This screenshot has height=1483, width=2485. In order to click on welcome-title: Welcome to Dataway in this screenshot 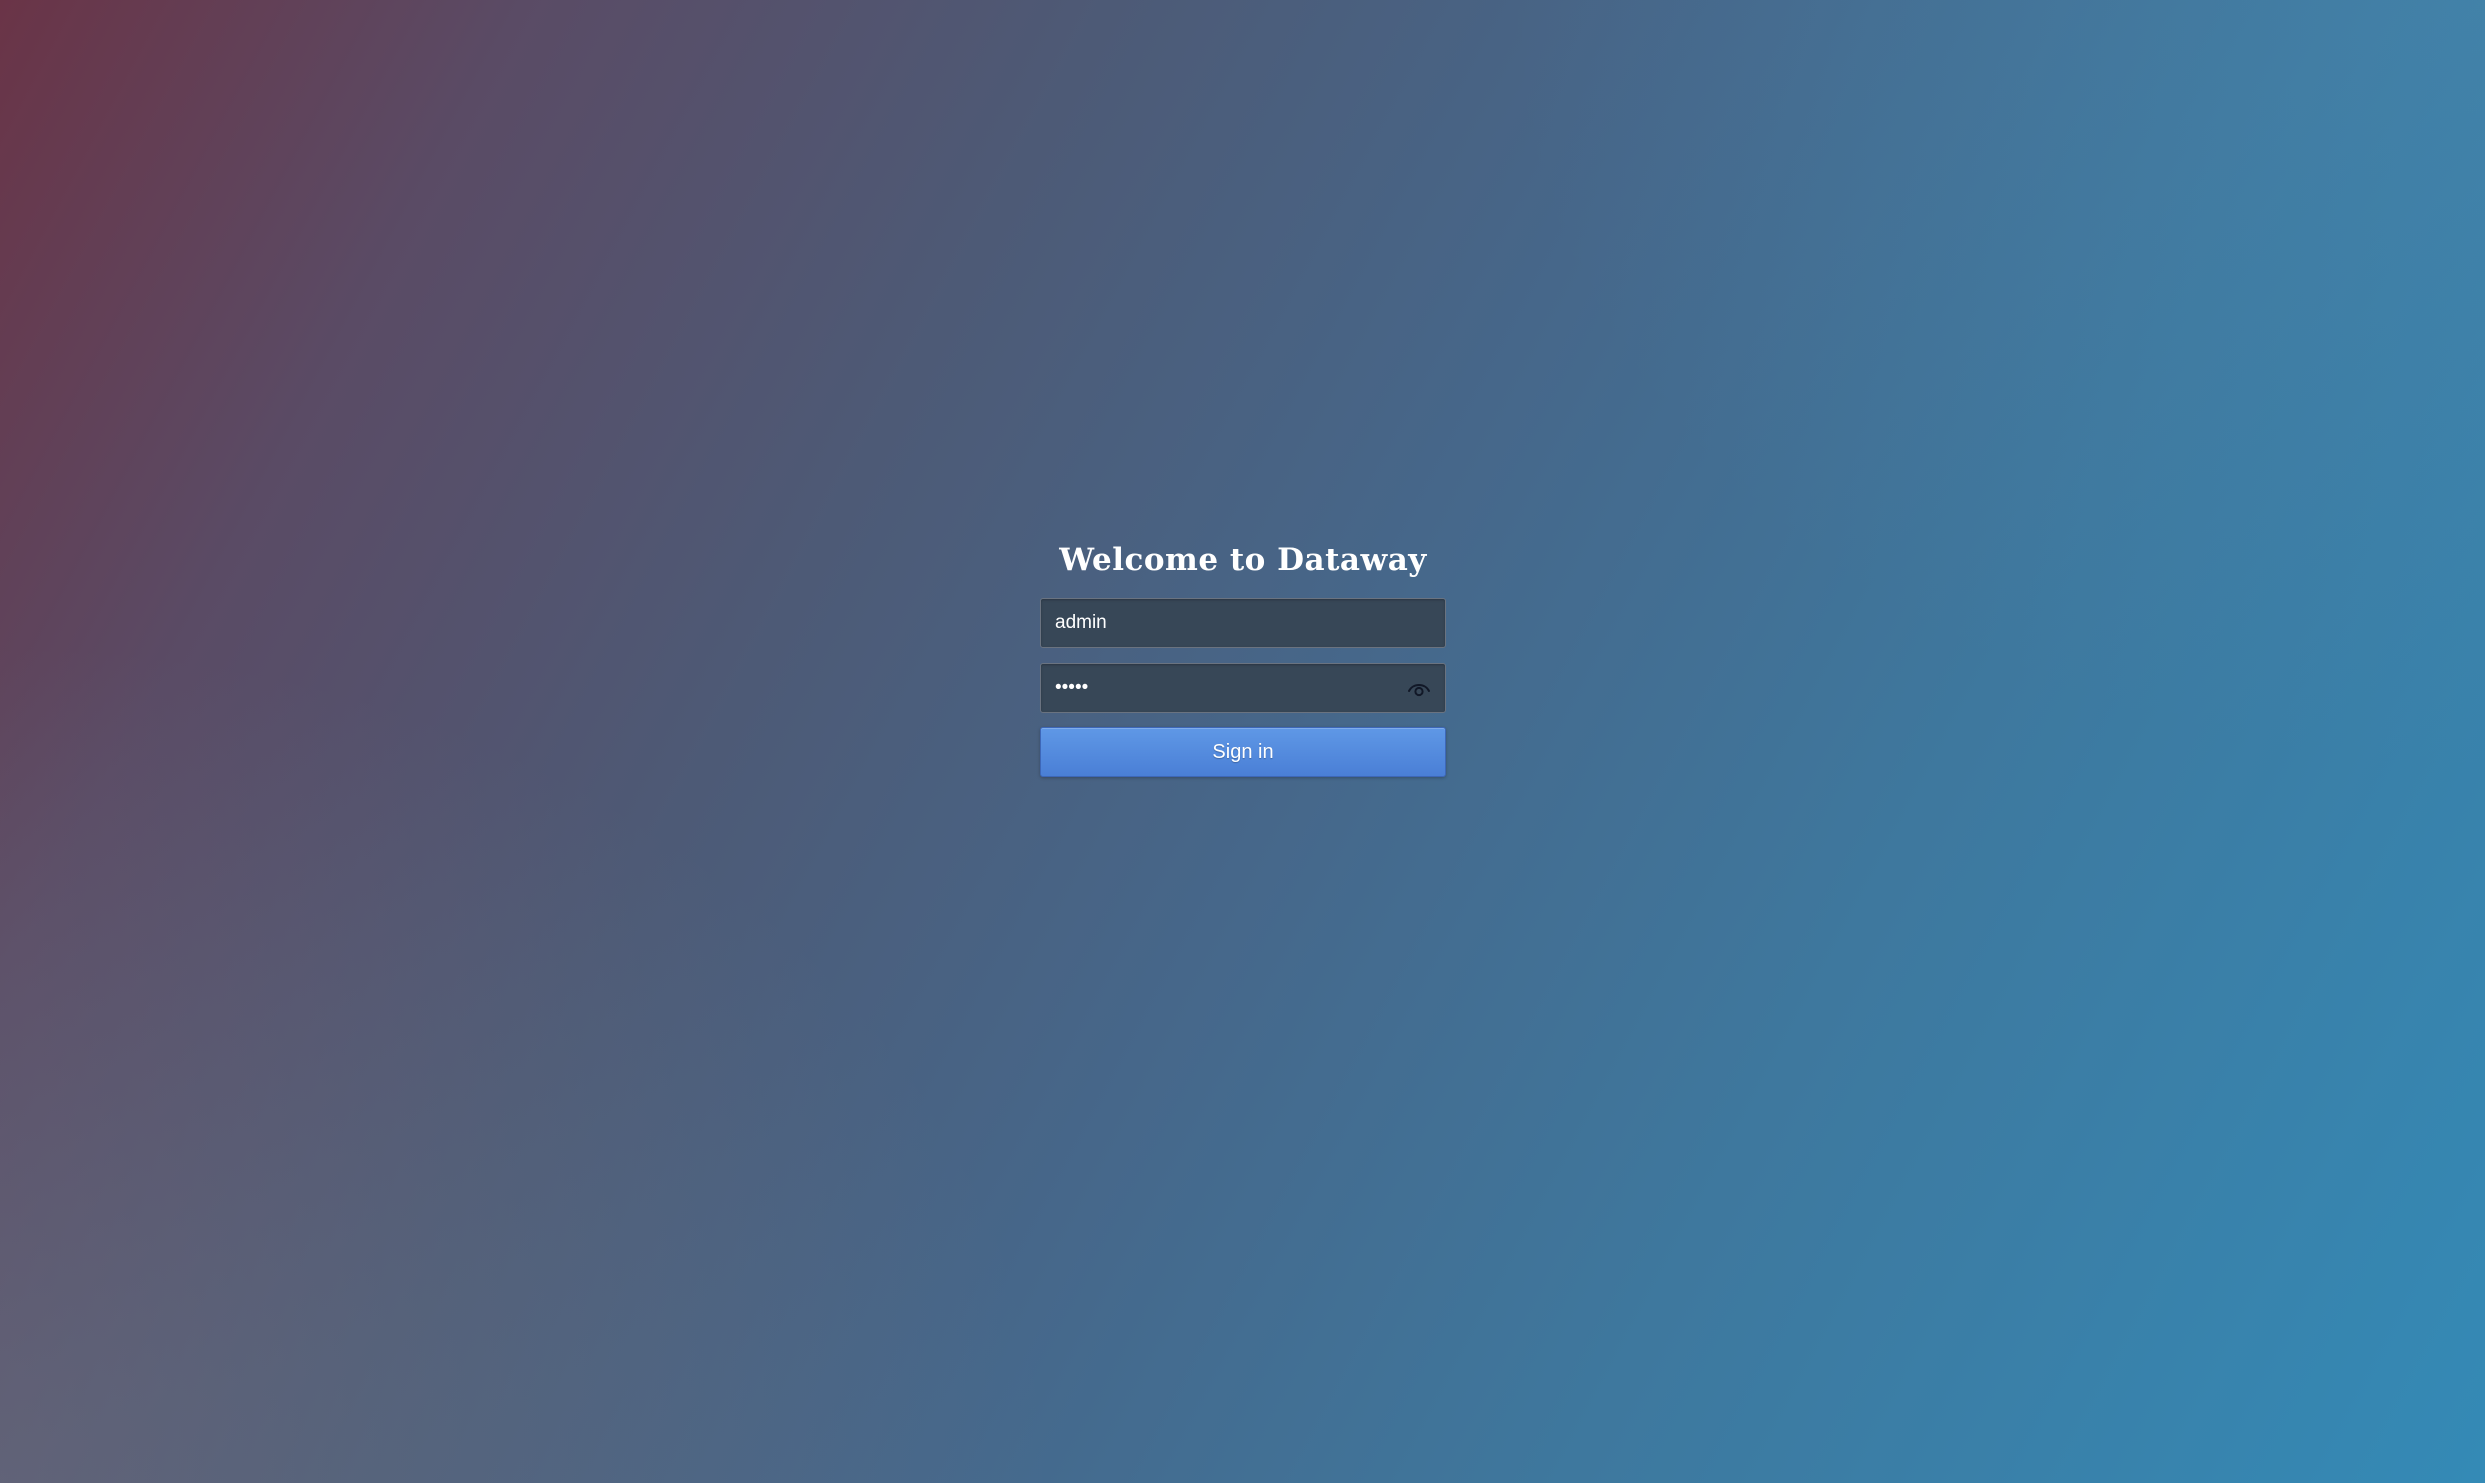, I will do `click(1243, 560)`.